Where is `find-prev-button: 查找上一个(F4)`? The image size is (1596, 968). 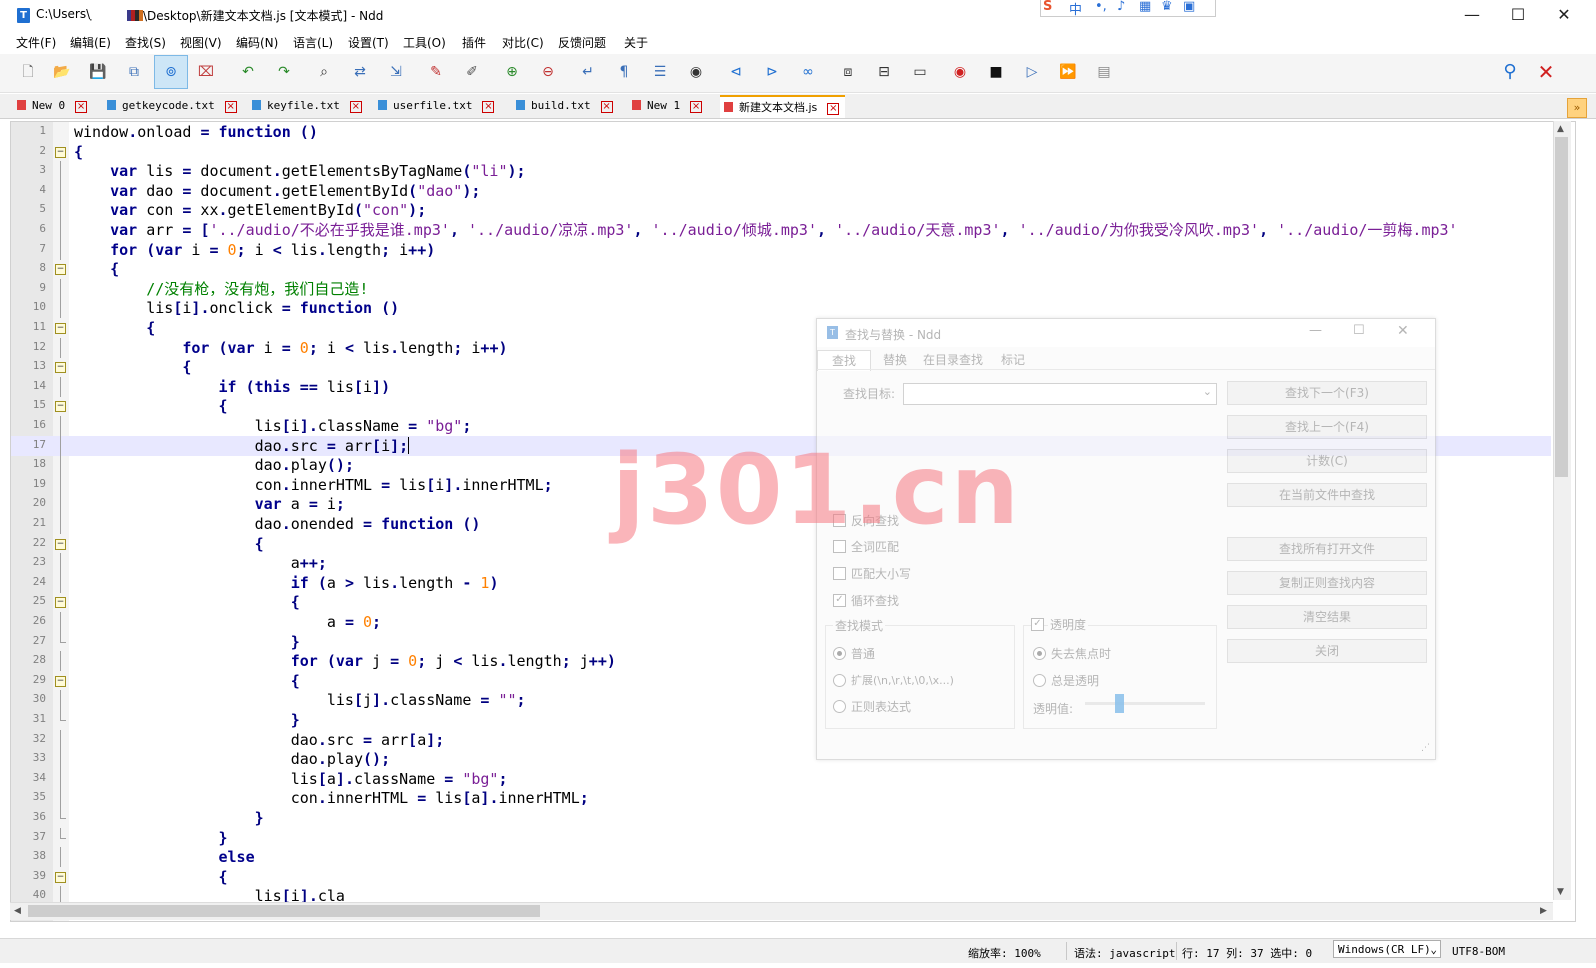
find-prev-button: 查找上一个(F4) is located at coordinates (1327, 427).